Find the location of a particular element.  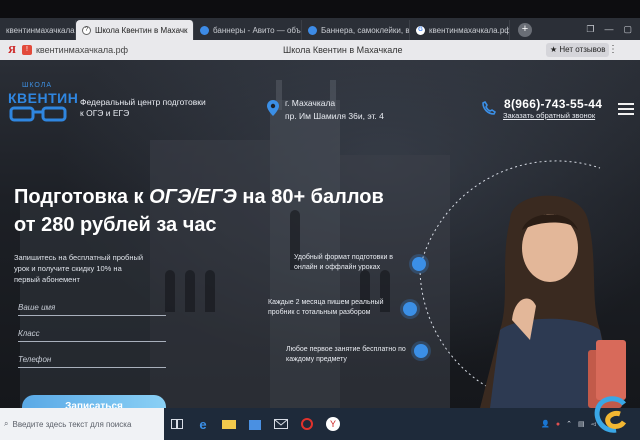

yandex-logo-icon: Я is located at coordinates (12, 50).